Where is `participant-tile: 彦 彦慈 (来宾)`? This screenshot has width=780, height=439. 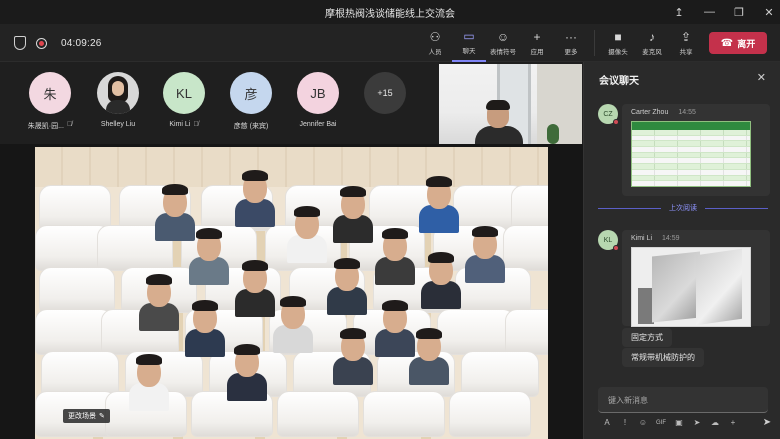
participant-tile: 彦 彦慈 (来宾) is located at coordinates (251, 101).